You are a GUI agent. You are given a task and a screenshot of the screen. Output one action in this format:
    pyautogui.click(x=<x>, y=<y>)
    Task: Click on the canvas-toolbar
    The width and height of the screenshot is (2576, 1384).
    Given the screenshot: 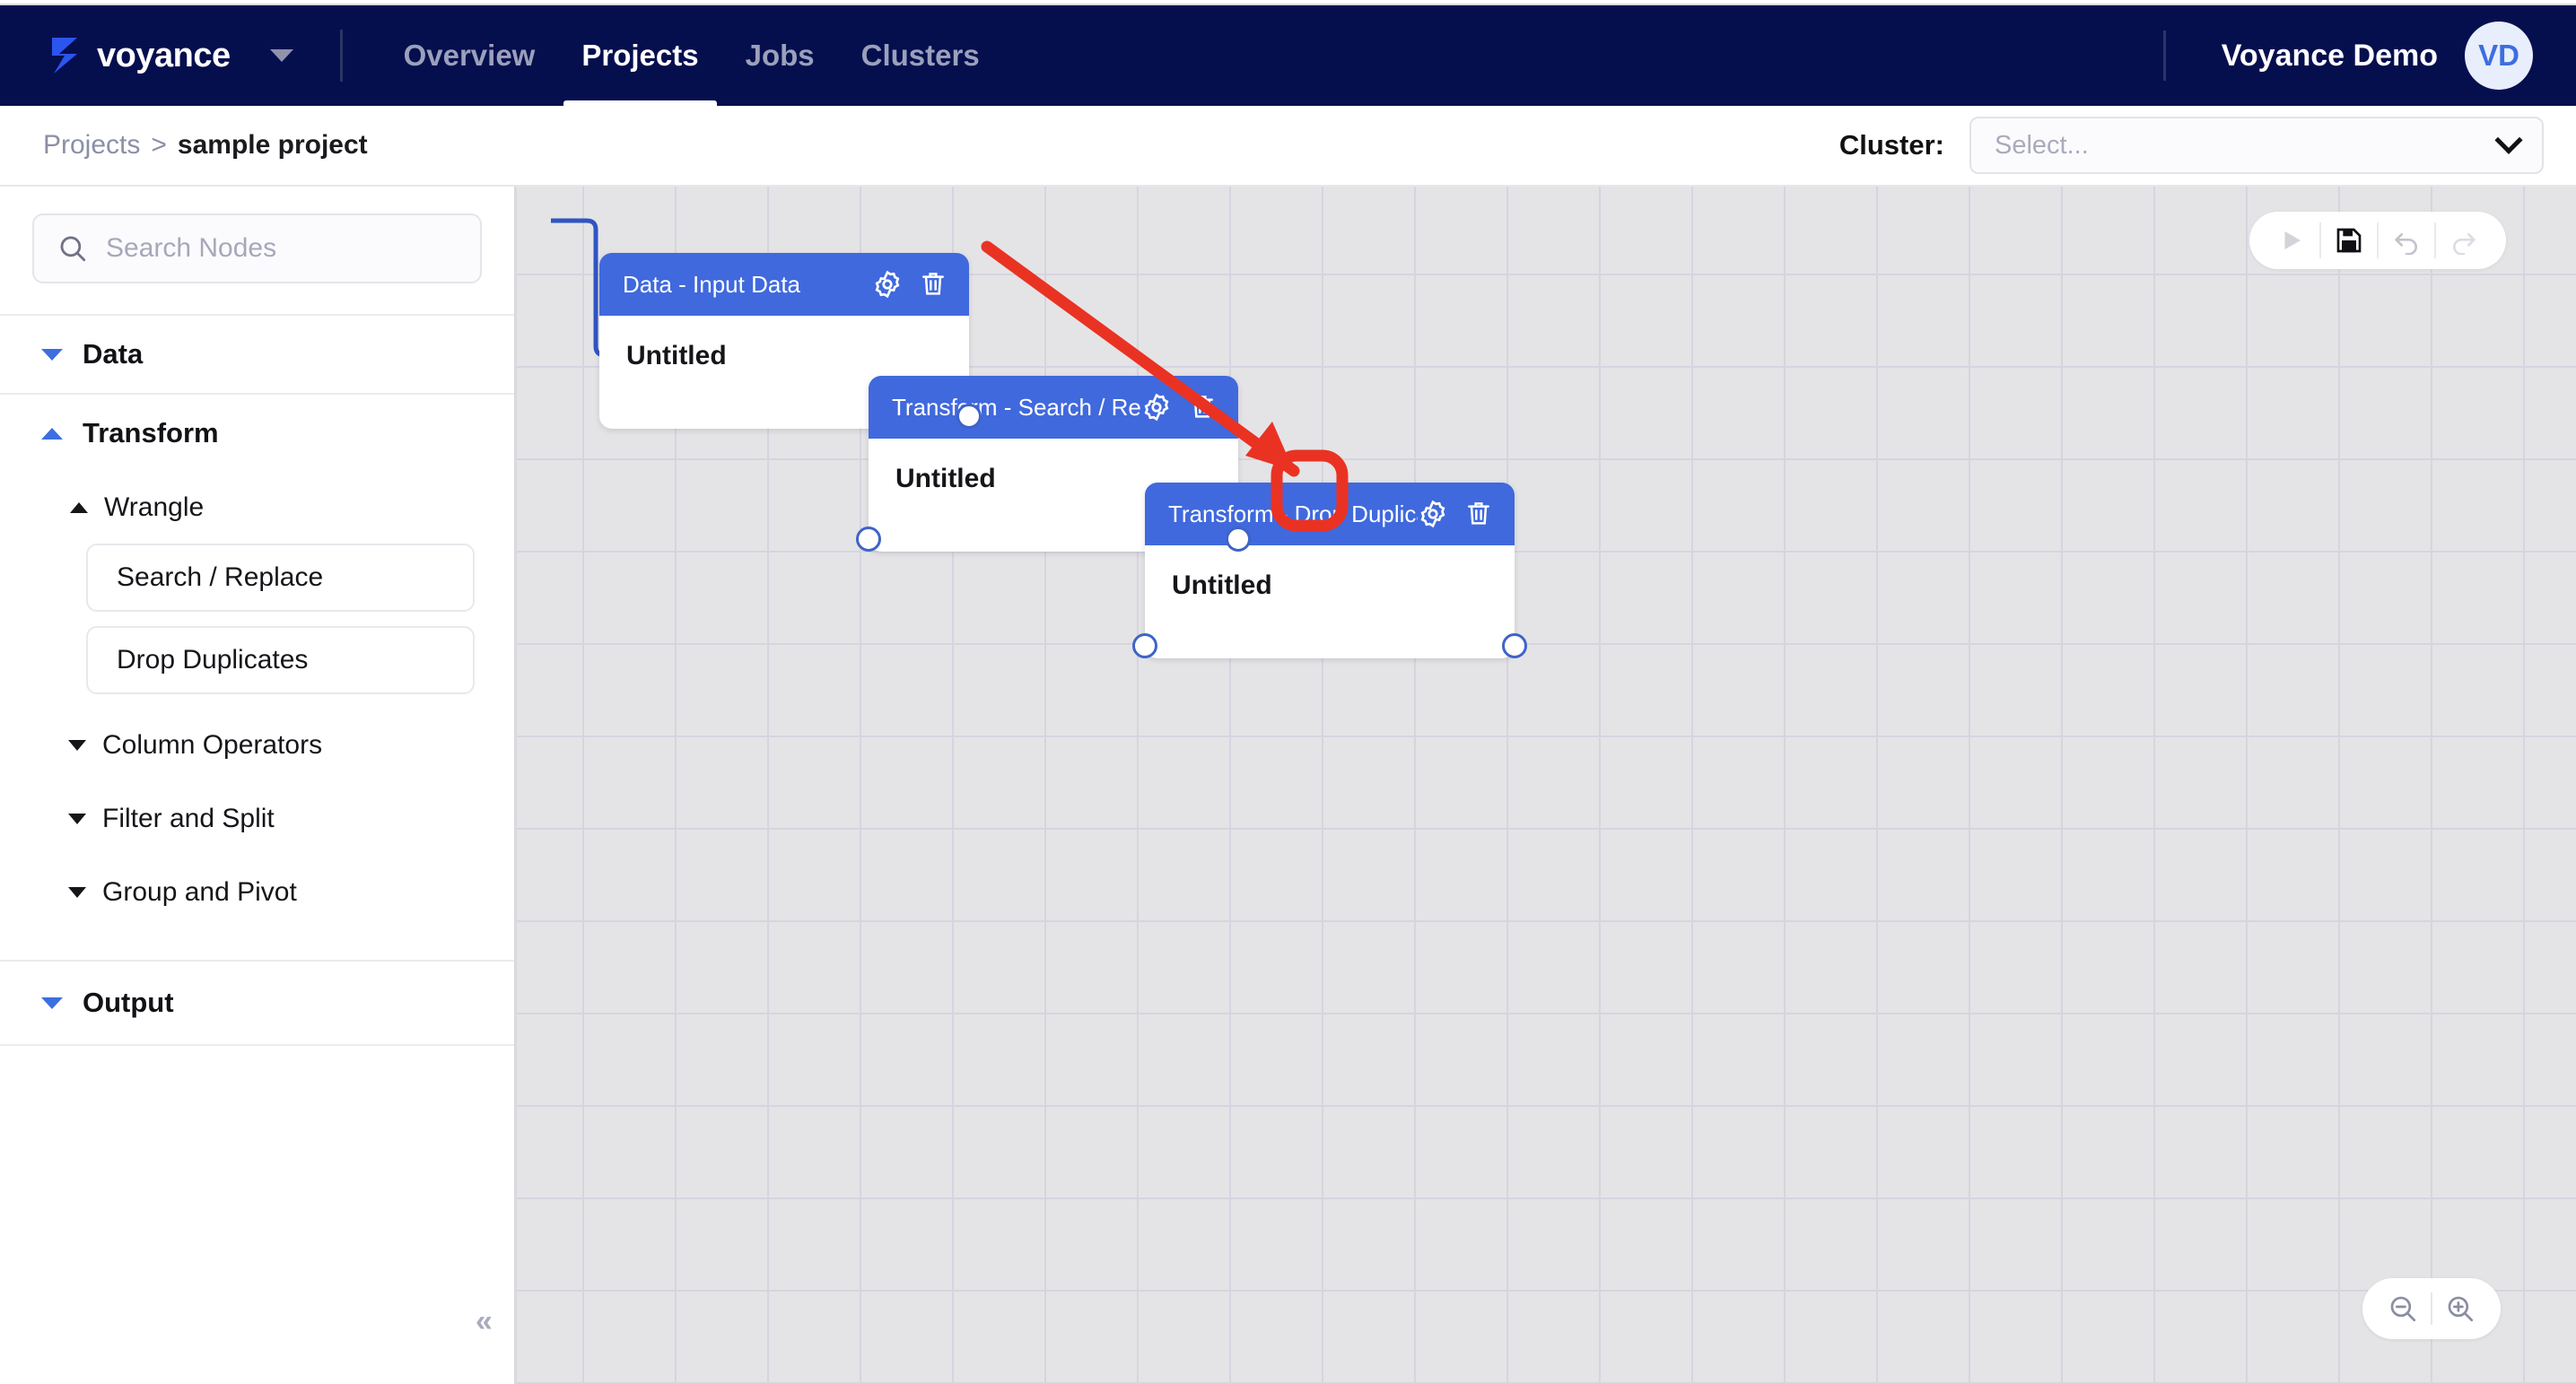 What is the action you would take?
    pyautogui.click(x=2378, y=240)
    